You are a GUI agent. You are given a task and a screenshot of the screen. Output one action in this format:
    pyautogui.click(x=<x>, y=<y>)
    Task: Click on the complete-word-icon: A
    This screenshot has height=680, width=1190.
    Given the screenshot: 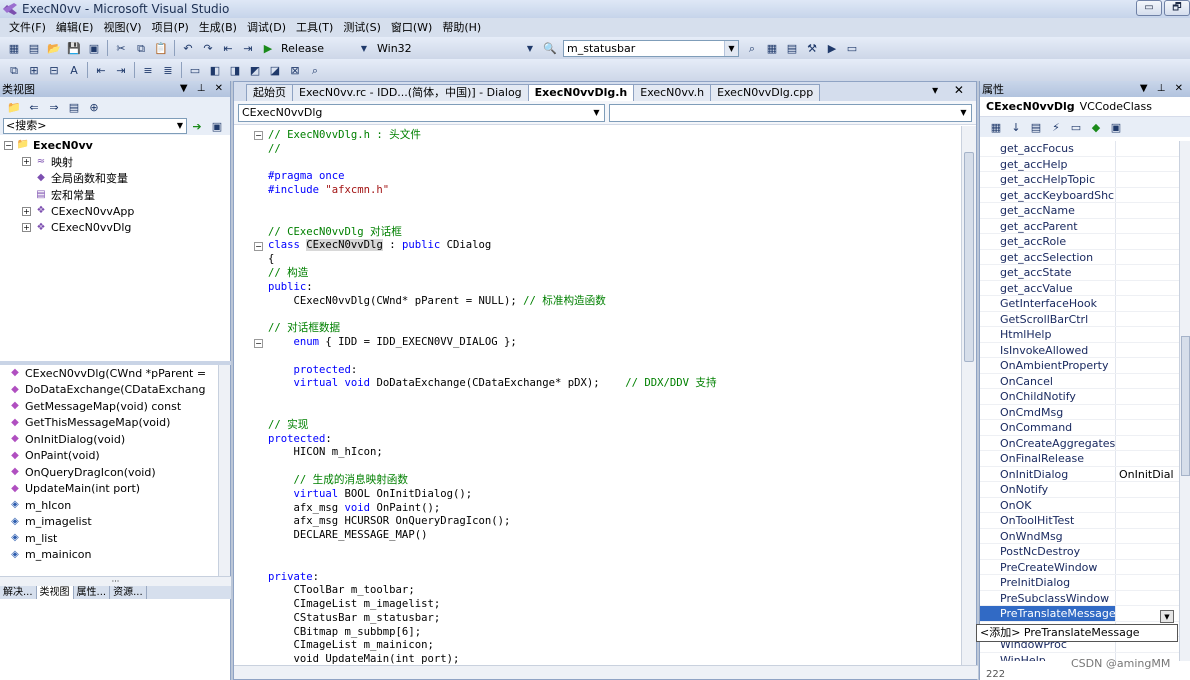 What is the action you would take?
    pyautogui.click(x=74, y=70)
    